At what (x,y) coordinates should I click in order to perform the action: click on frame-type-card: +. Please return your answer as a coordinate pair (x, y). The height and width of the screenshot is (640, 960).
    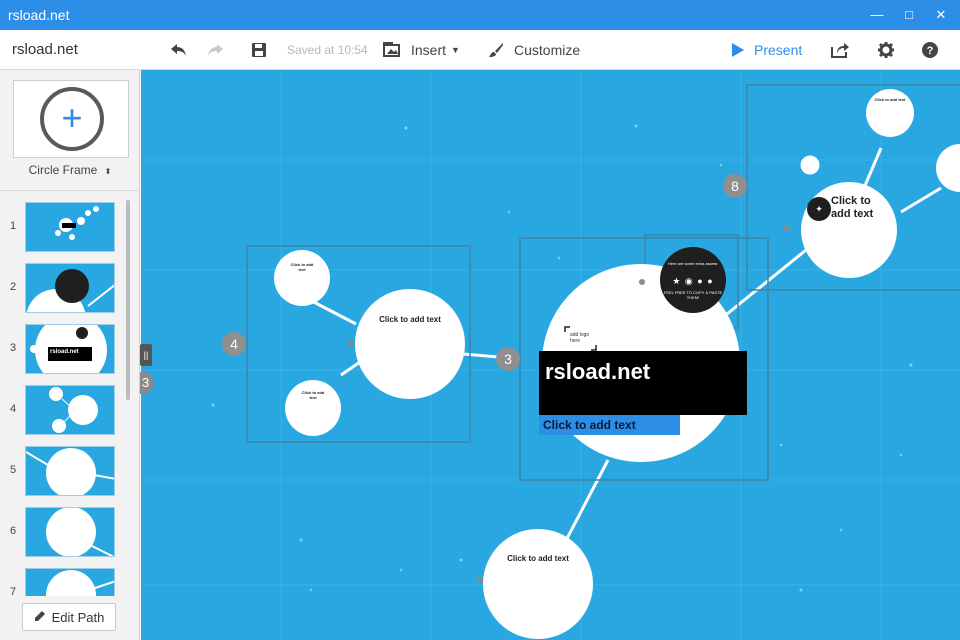
    Looking at the image, I should click on (71, 119).